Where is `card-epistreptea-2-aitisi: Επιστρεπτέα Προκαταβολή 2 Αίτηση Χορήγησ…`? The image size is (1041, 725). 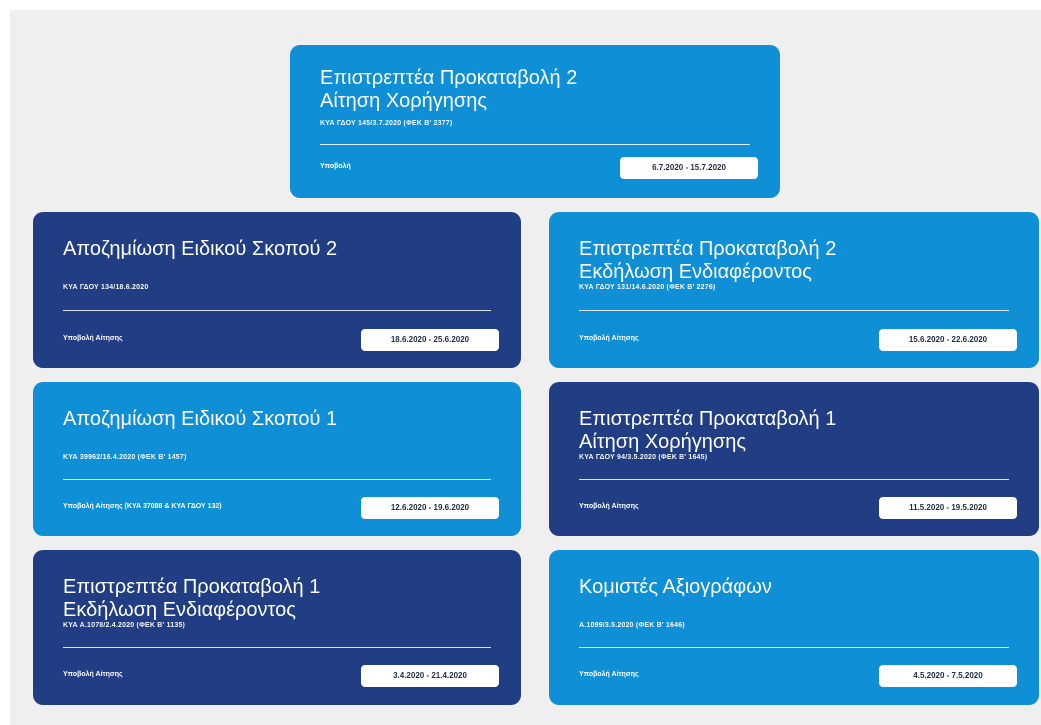
card-epistreptea-2-aitisi: Επιστρεπτέα Προκαταβολή 2 Αίτηση Χορήγησ… is located at coordinates (535, 121).